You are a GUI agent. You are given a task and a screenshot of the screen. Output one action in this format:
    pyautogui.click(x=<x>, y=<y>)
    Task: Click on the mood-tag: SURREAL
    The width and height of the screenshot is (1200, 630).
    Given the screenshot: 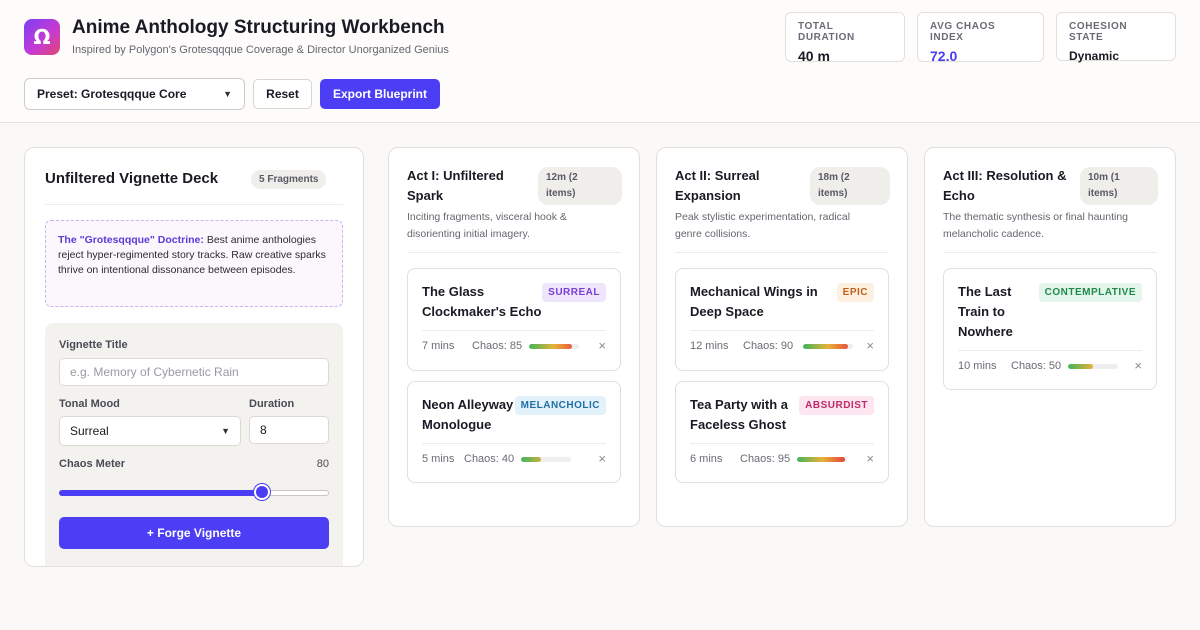 What is the action you would take?
    pyautogui.click(x=574, y=292)
    